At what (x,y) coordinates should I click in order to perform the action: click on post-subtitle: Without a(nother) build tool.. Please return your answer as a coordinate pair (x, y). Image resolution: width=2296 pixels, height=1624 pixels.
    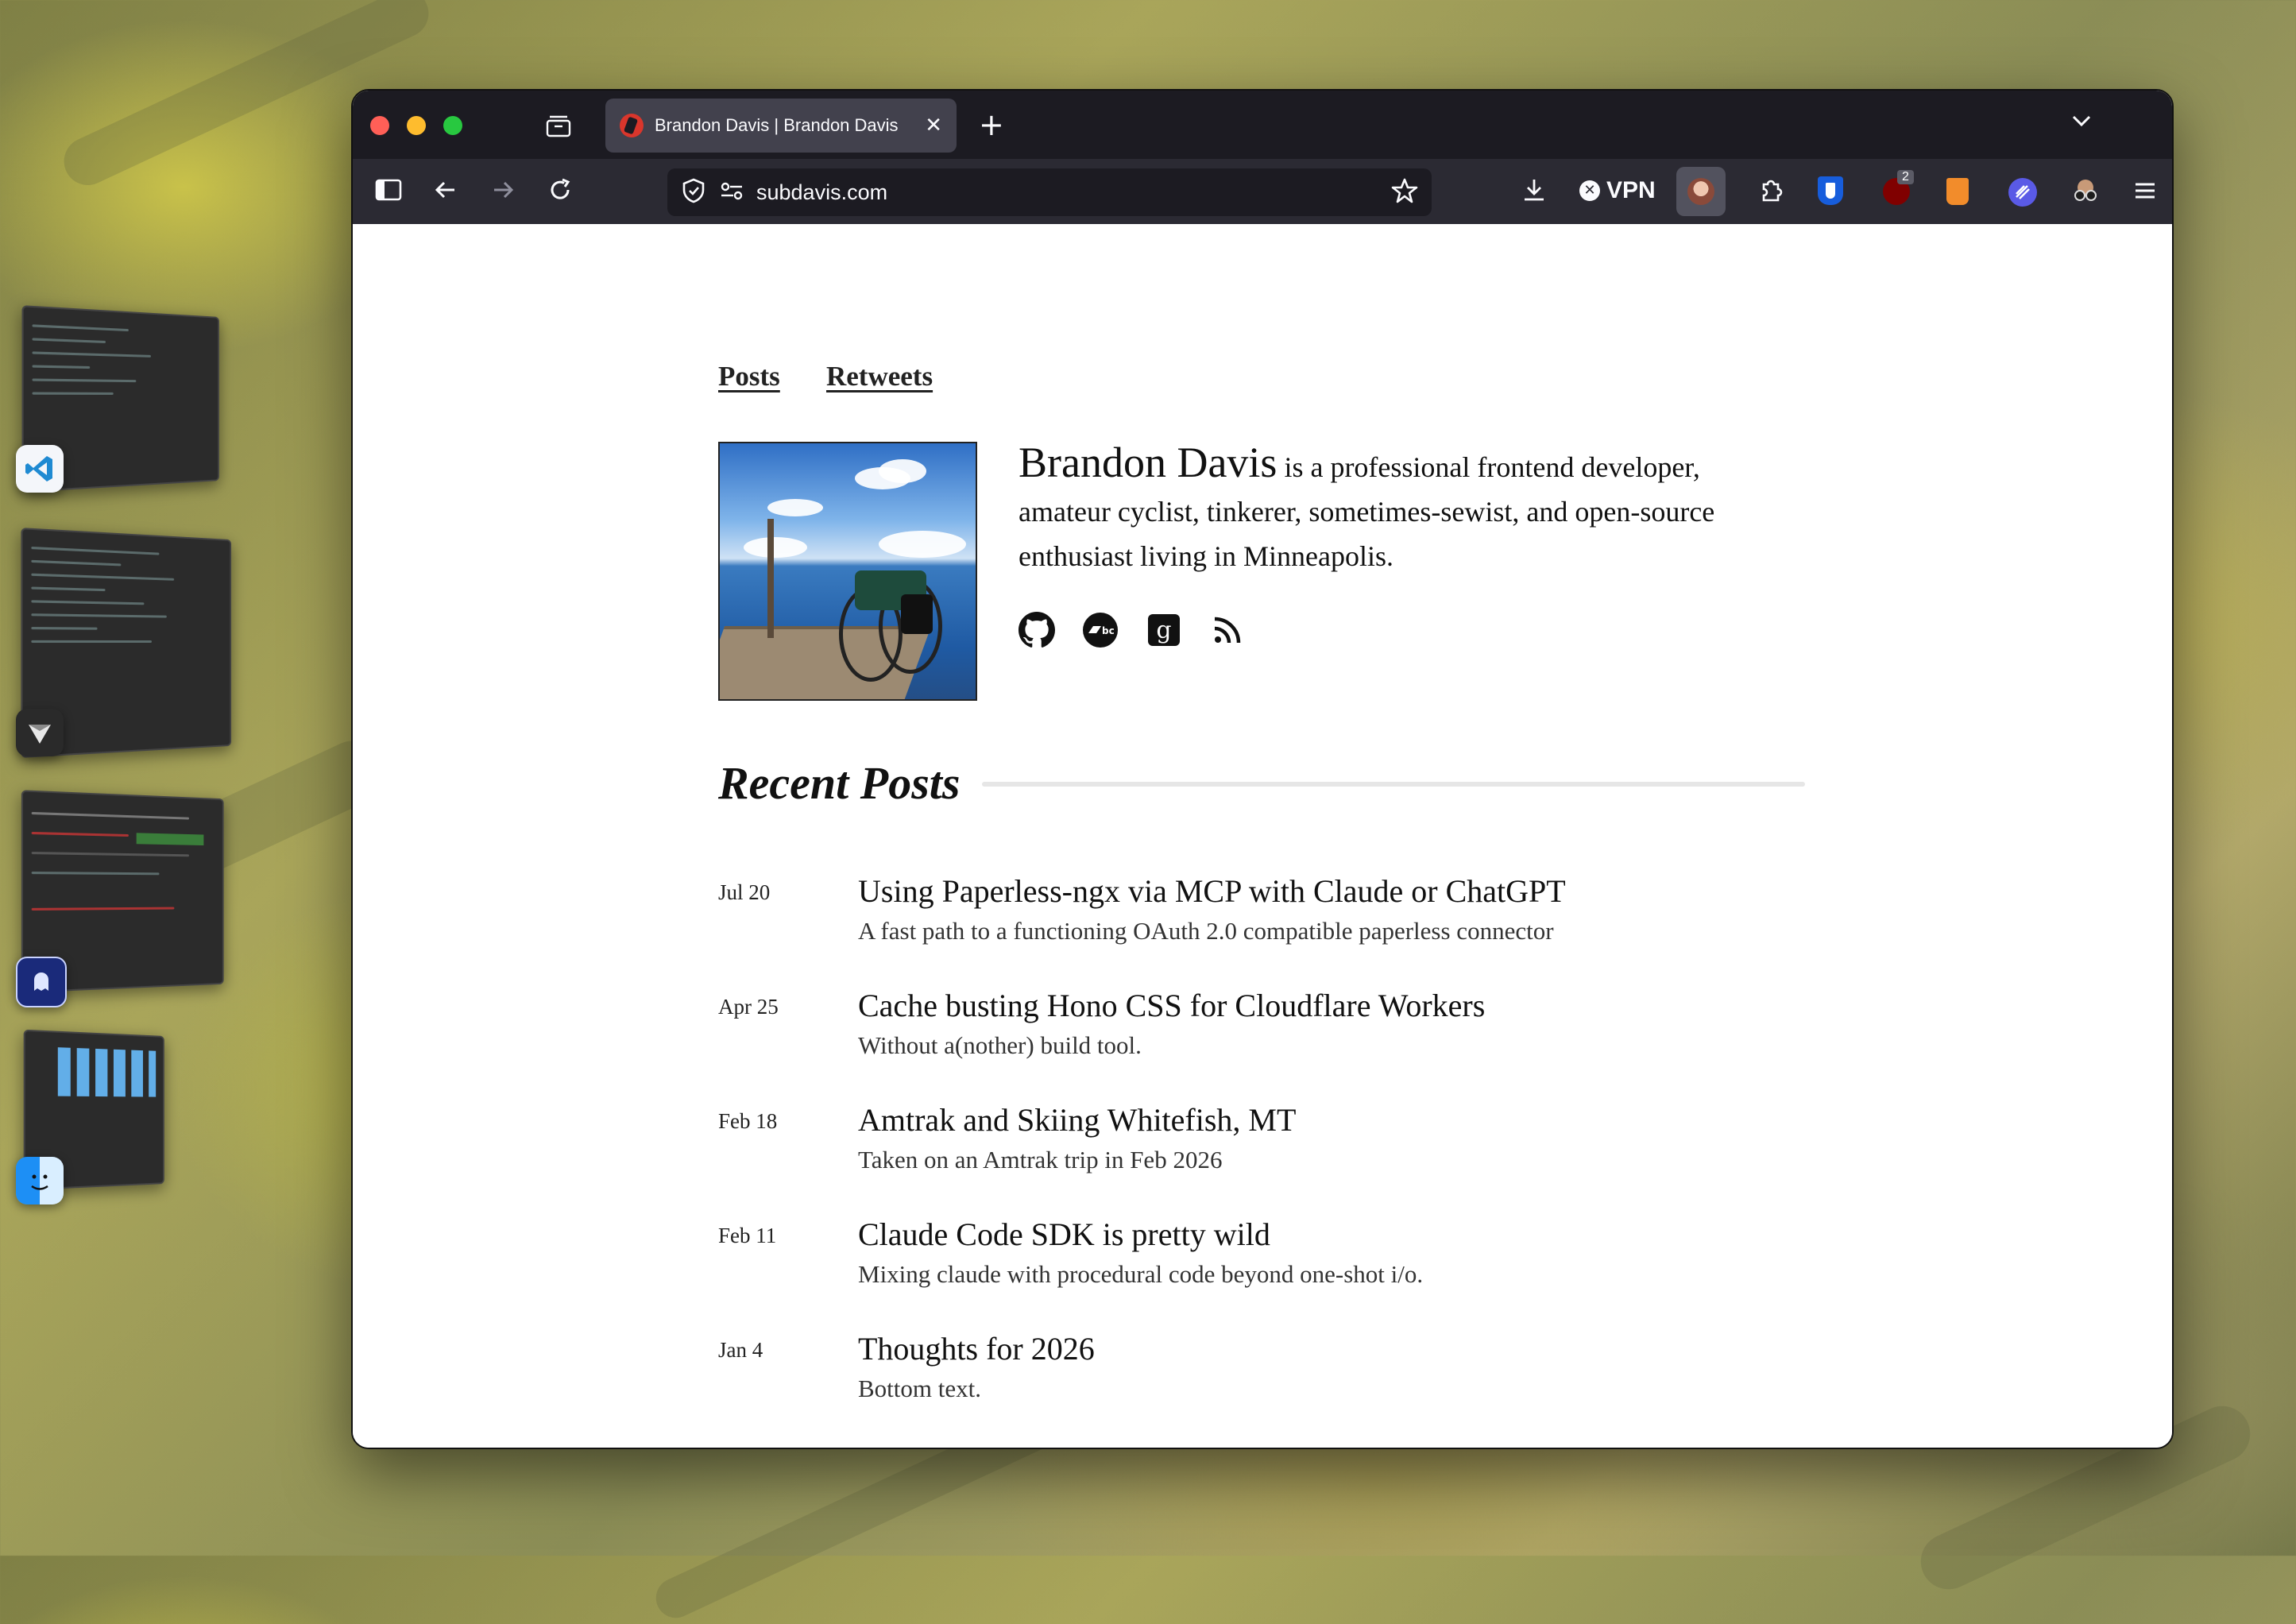
    Looking at the image, I should click on (1000, 1045).